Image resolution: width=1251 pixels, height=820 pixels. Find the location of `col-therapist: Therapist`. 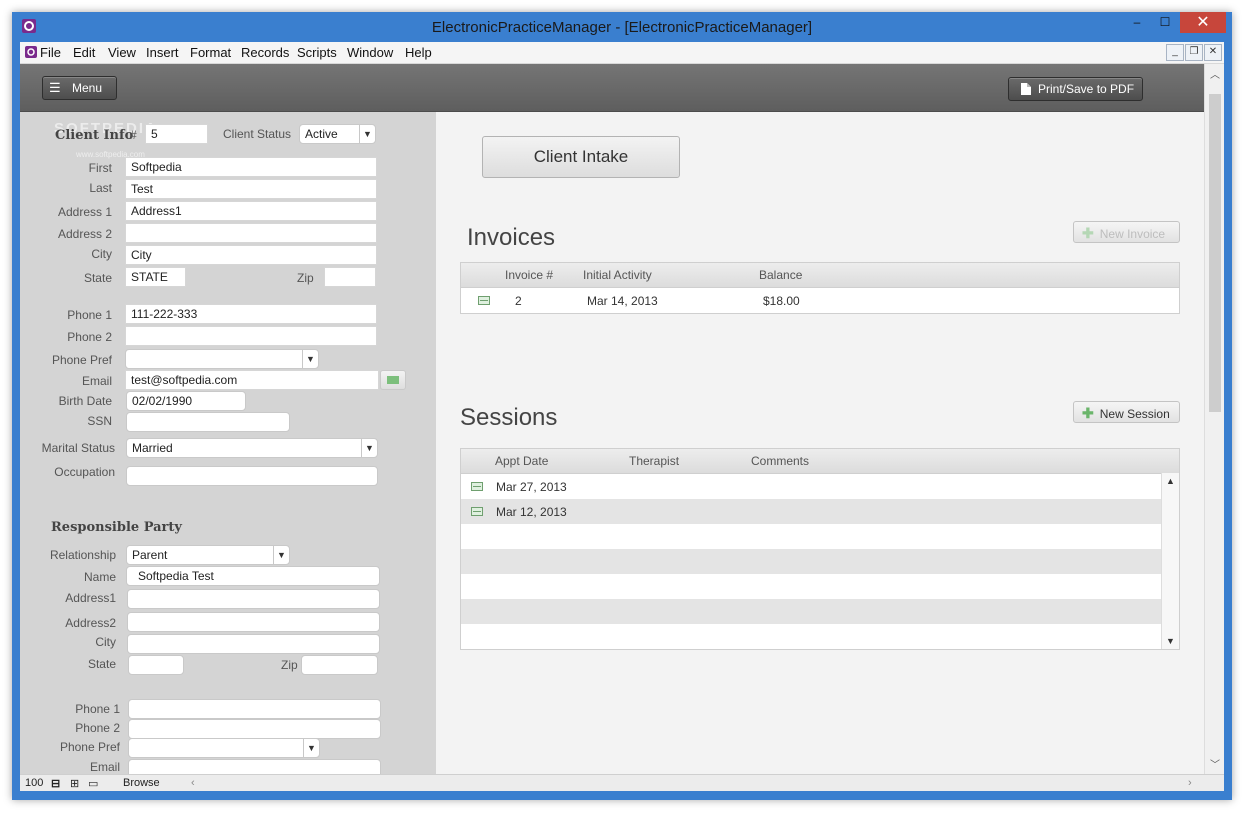

col-therapist: Therapist is located at coordinates (654, 461).